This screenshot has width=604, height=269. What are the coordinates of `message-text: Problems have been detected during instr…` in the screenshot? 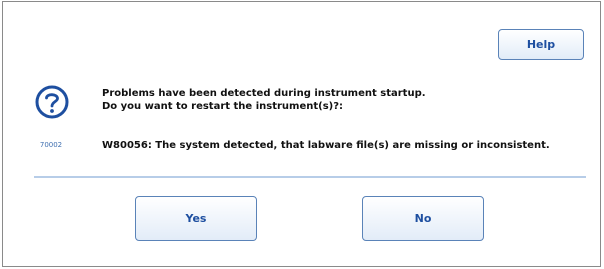 It's located at (264, 100).